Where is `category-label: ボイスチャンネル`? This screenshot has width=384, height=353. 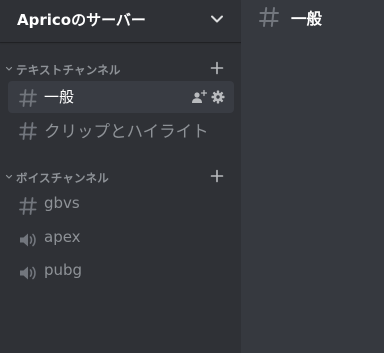 category-label: ボイスチャンネル is located at coordinates (62, 178).